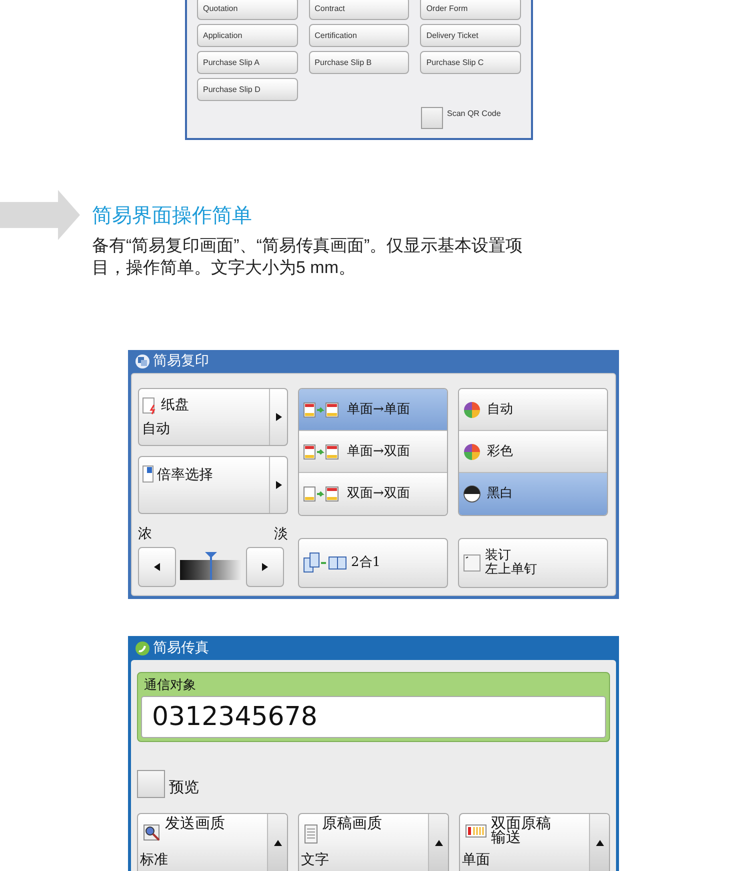 This screenshot has width=750, height=871. I want to click on arrow-icon, so click(40, 215).